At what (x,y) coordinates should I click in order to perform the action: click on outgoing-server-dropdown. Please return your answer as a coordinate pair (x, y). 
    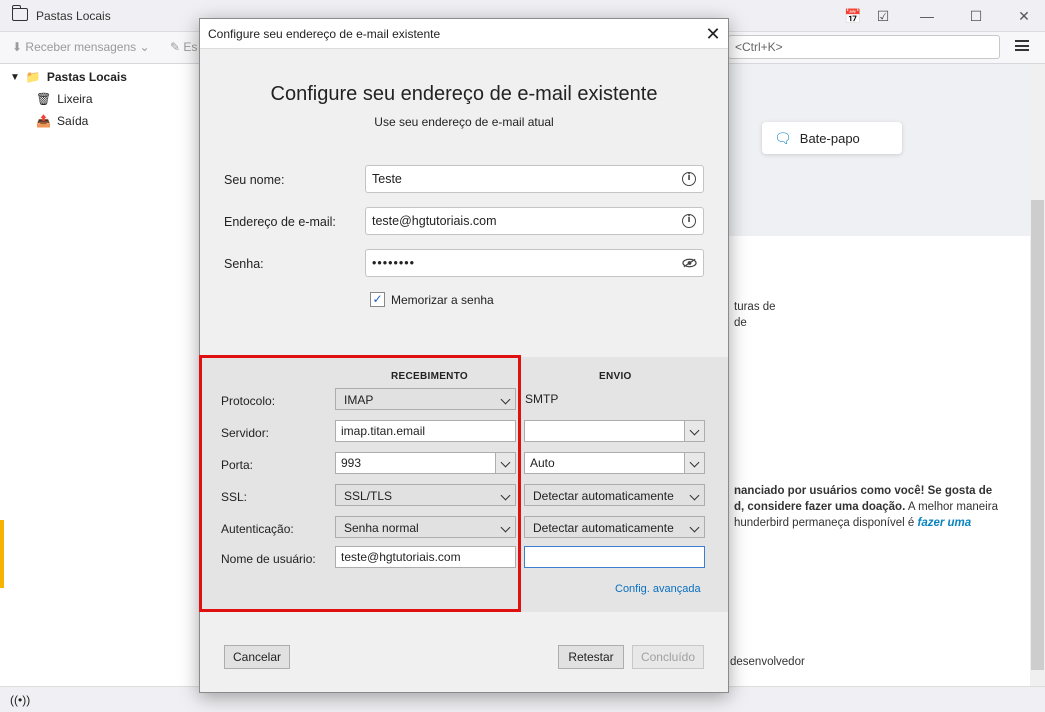
    Looking at the image, I should click on (694, 431).